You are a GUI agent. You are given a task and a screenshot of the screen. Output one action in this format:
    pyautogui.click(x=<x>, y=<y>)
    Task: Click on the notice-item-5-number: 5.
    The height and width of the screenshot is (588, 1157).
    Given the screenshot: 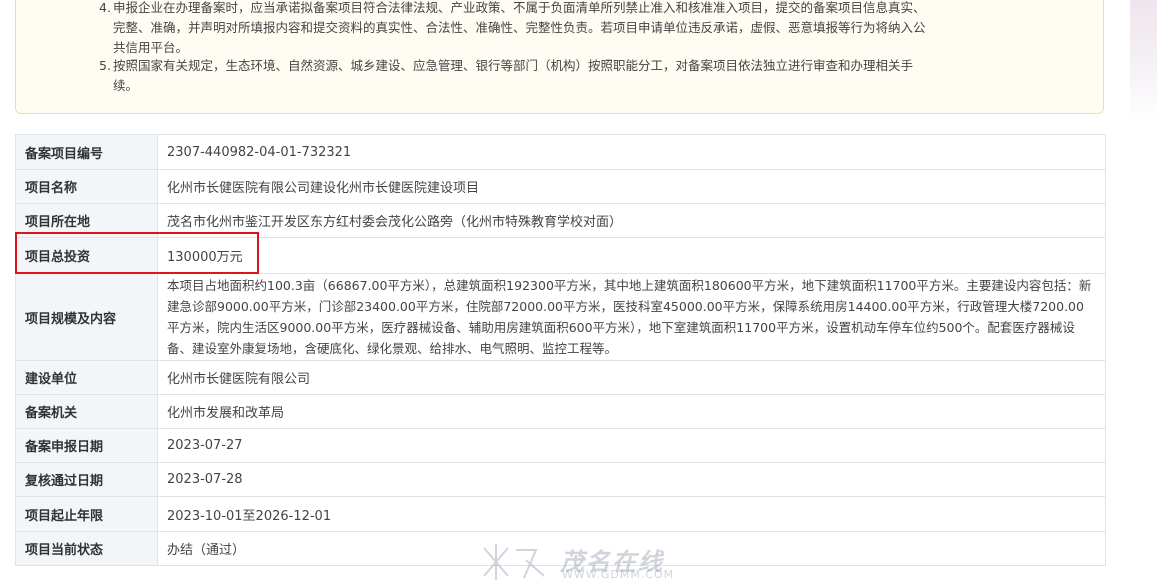 What is the action you would take?
    pyautogui.click(x=105, y=65)
    